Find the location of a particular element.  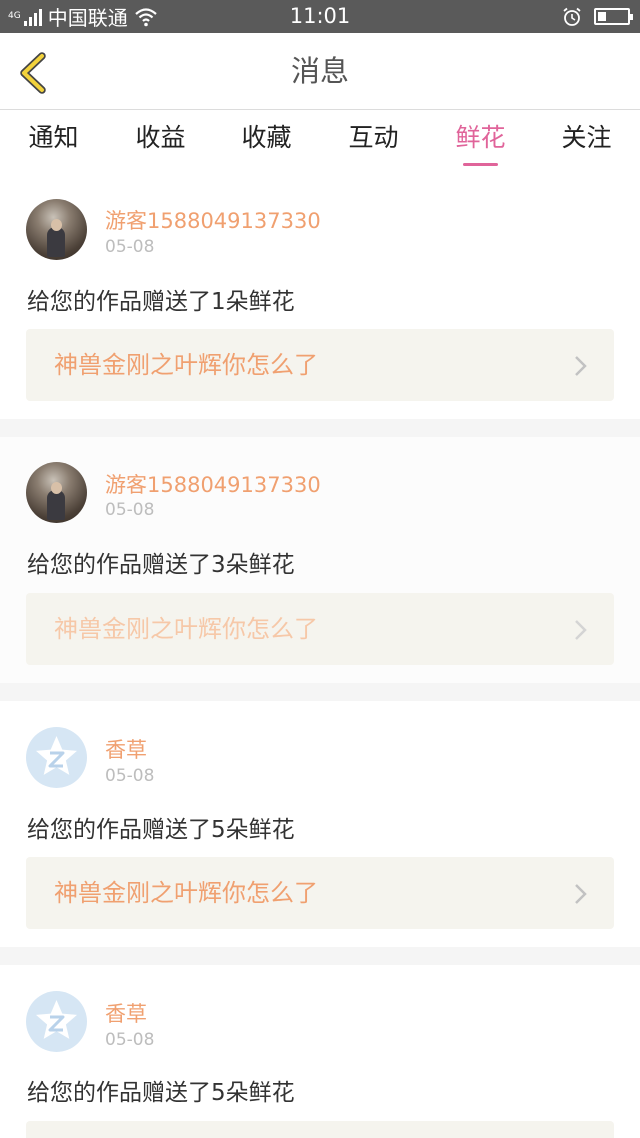

tab-notice: 通知 is located at coordinates (53, 142).